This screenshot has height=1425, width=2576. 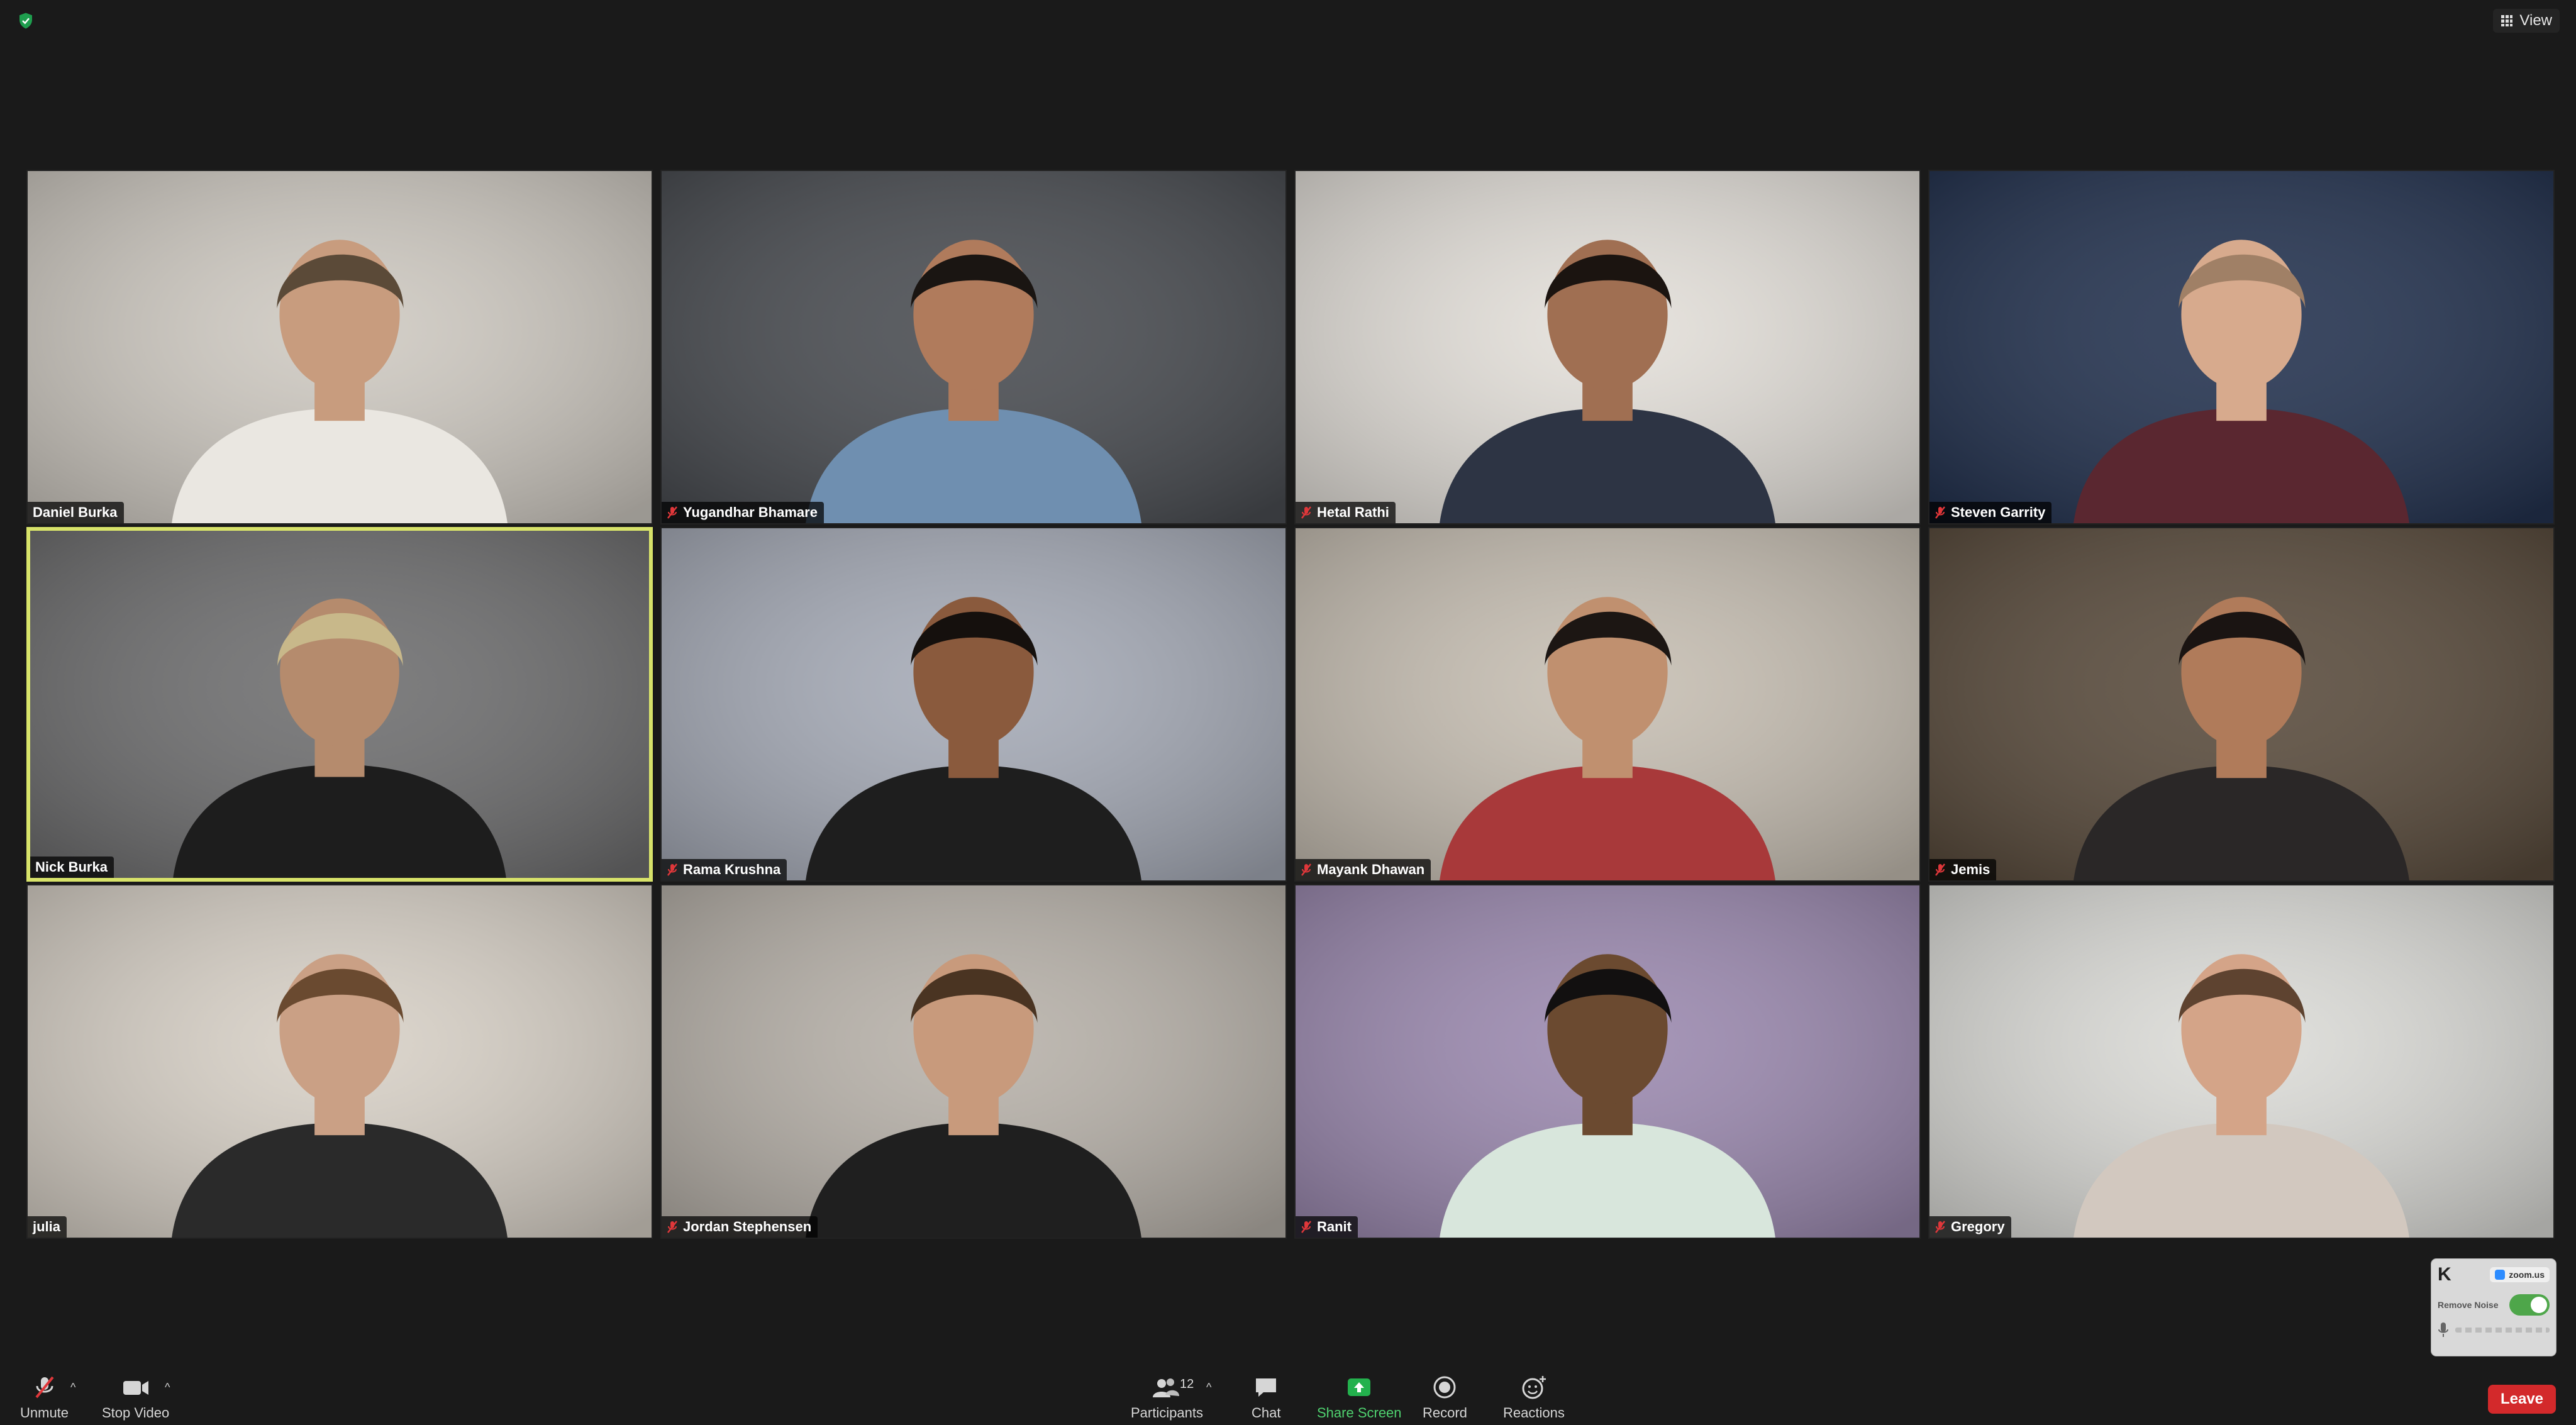 I want to click on participant-tile: julia, so click(x=339, y=1061).